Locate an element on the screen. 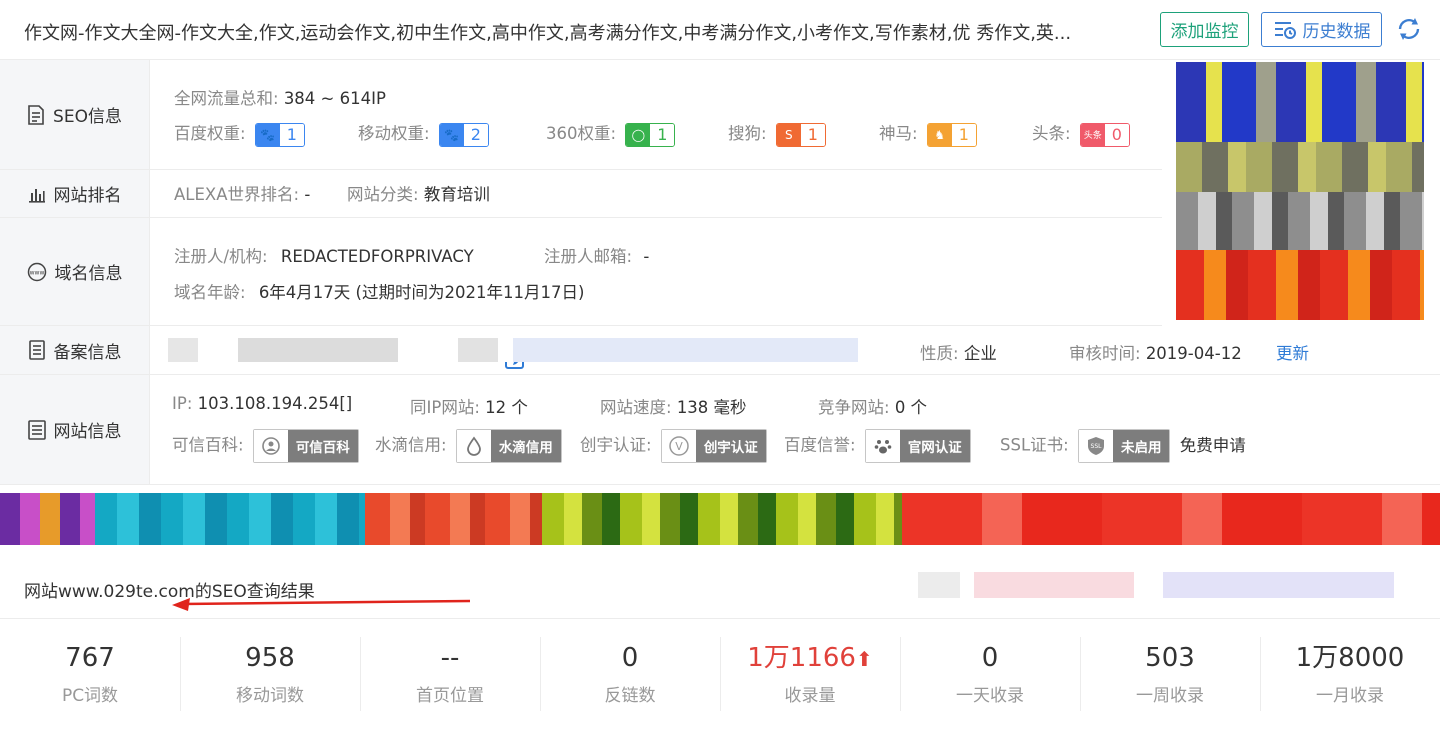 This screenshot has width=1440, height=733. 360-icon: ◯ is located at coordinates (638, 134).